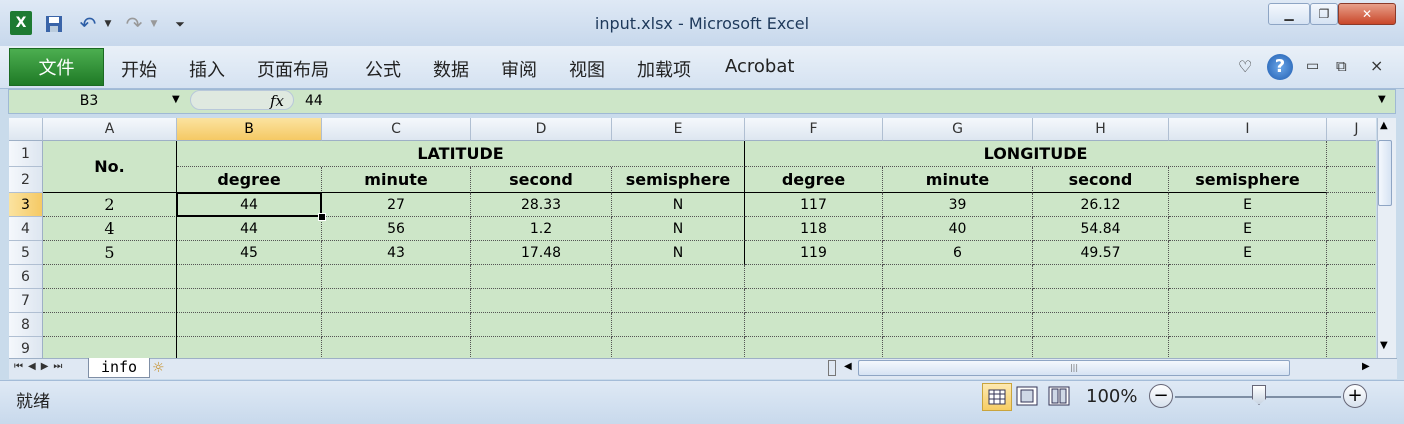 The height and width of the screenshot is (424, 1404). What do you see at coordinates (678, 129) in the screenshot?
I see `column-header-e: E` at bounding box center [678, 129].